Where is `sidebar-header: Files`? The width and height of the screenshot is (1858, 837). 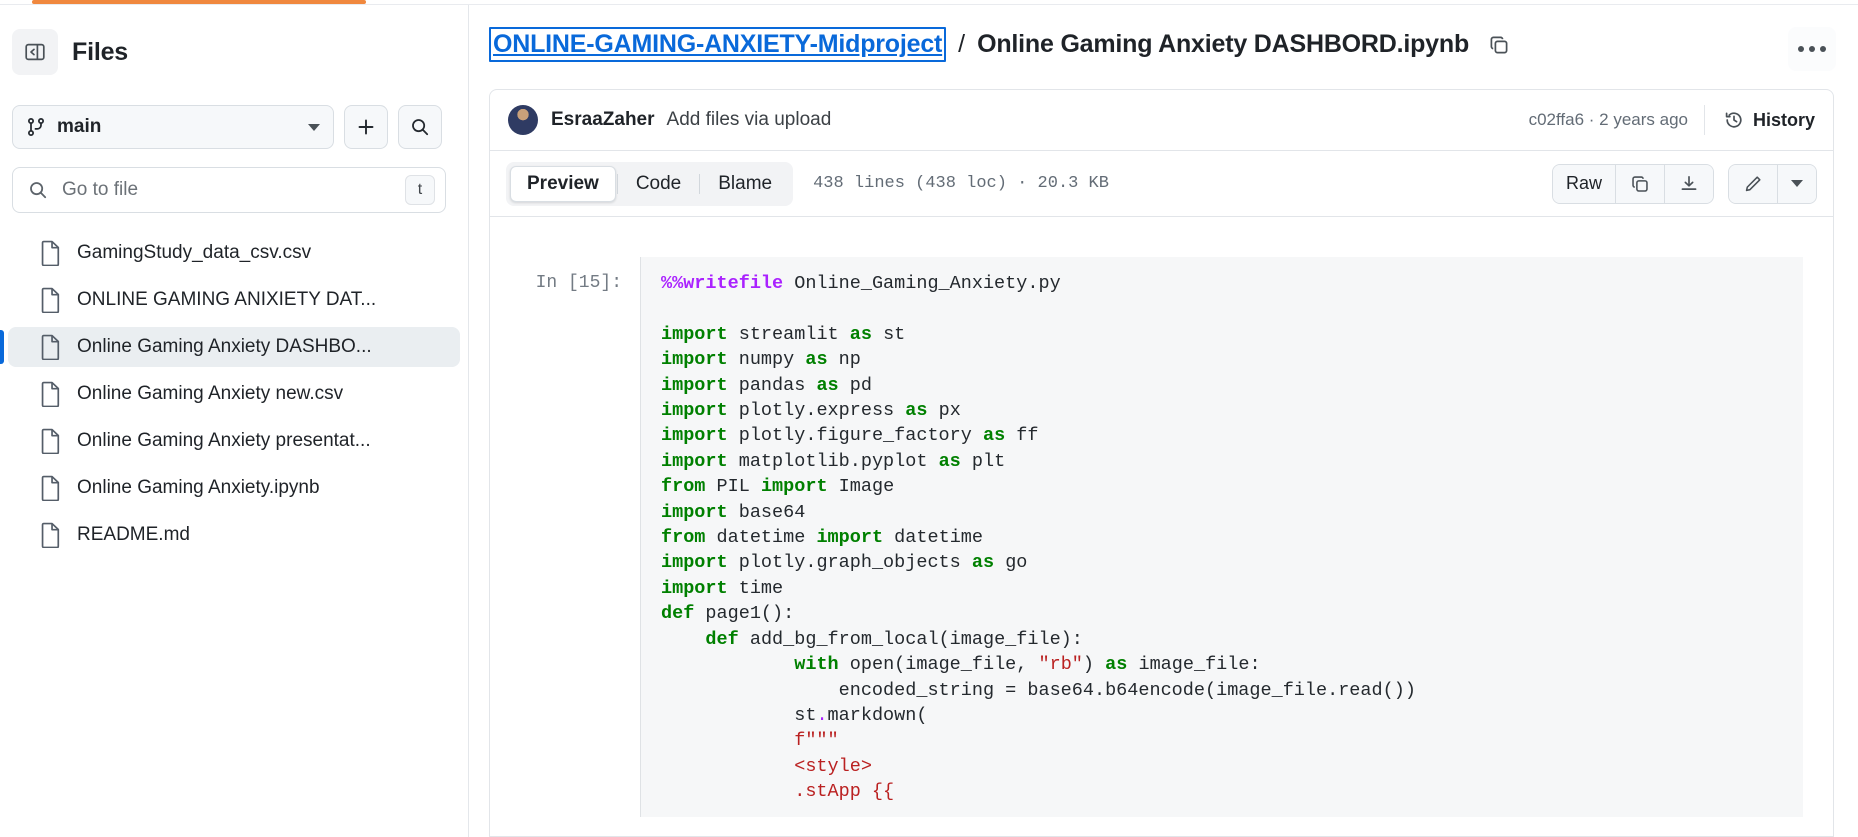 sidebar-header: Files is located at coordinates (70, 52).